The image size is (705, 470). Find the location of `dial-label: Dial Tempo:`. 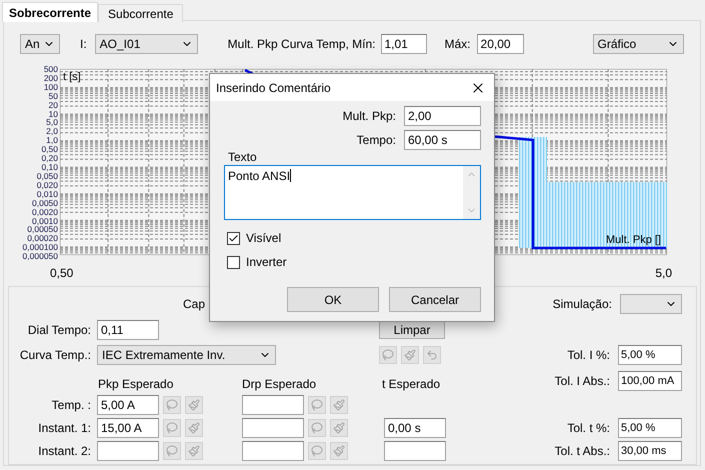

dial-label: Dial Tempo: is located at coordinates (58, 329).